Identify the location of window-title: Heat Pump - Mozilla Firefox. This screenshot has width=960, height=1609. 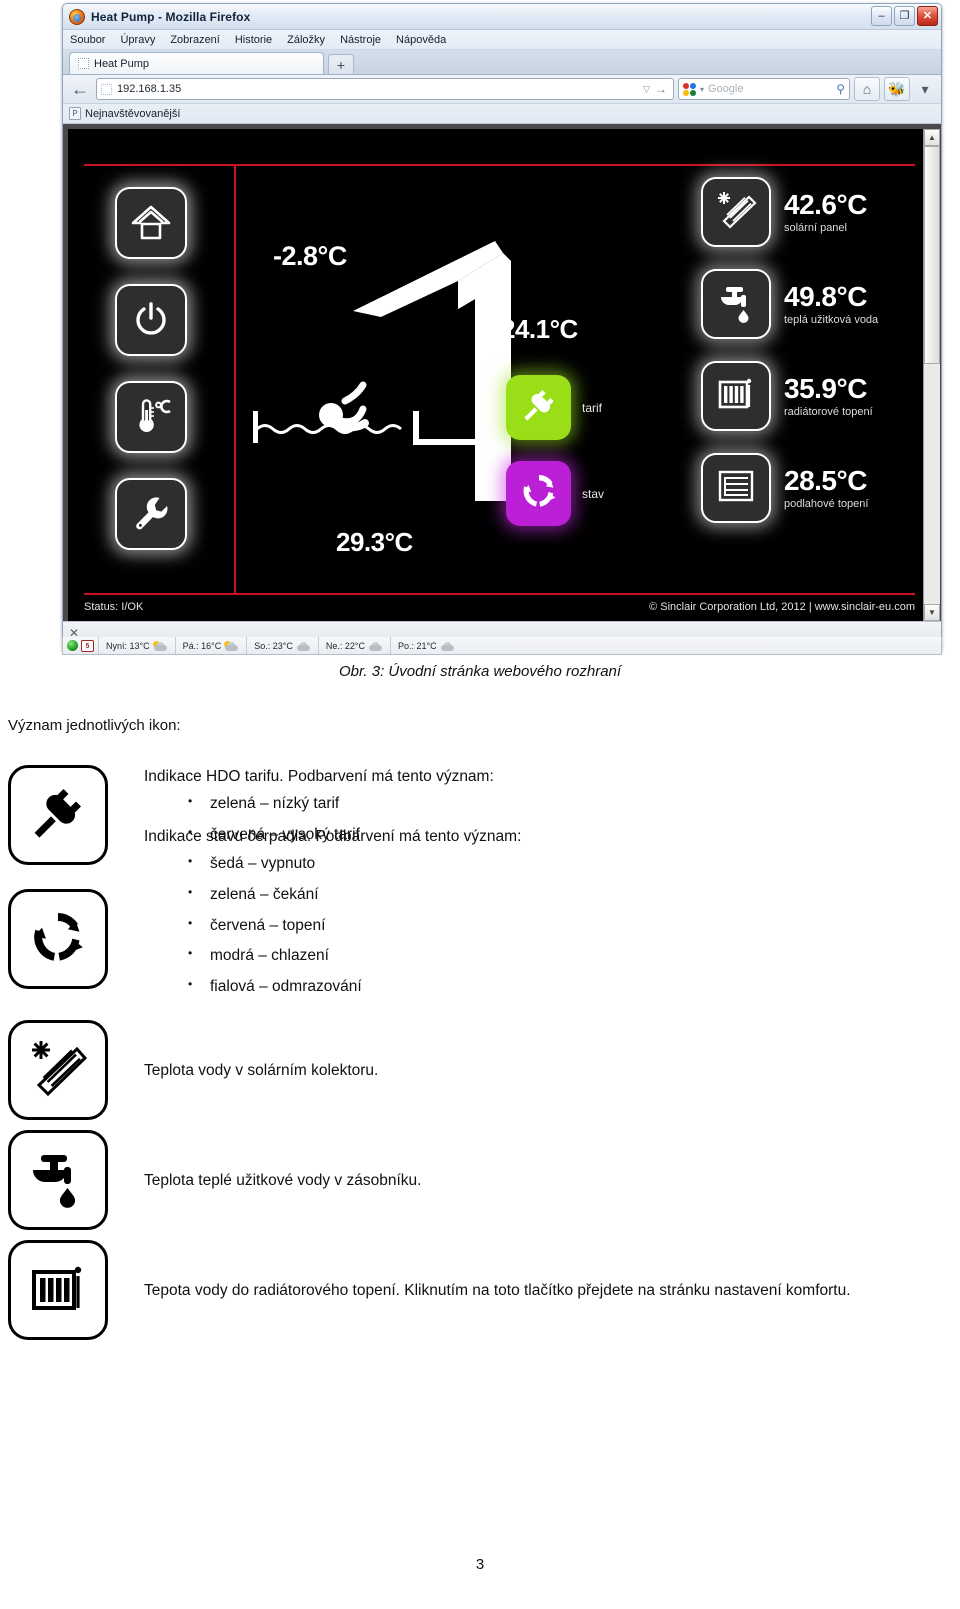
(171, 16).